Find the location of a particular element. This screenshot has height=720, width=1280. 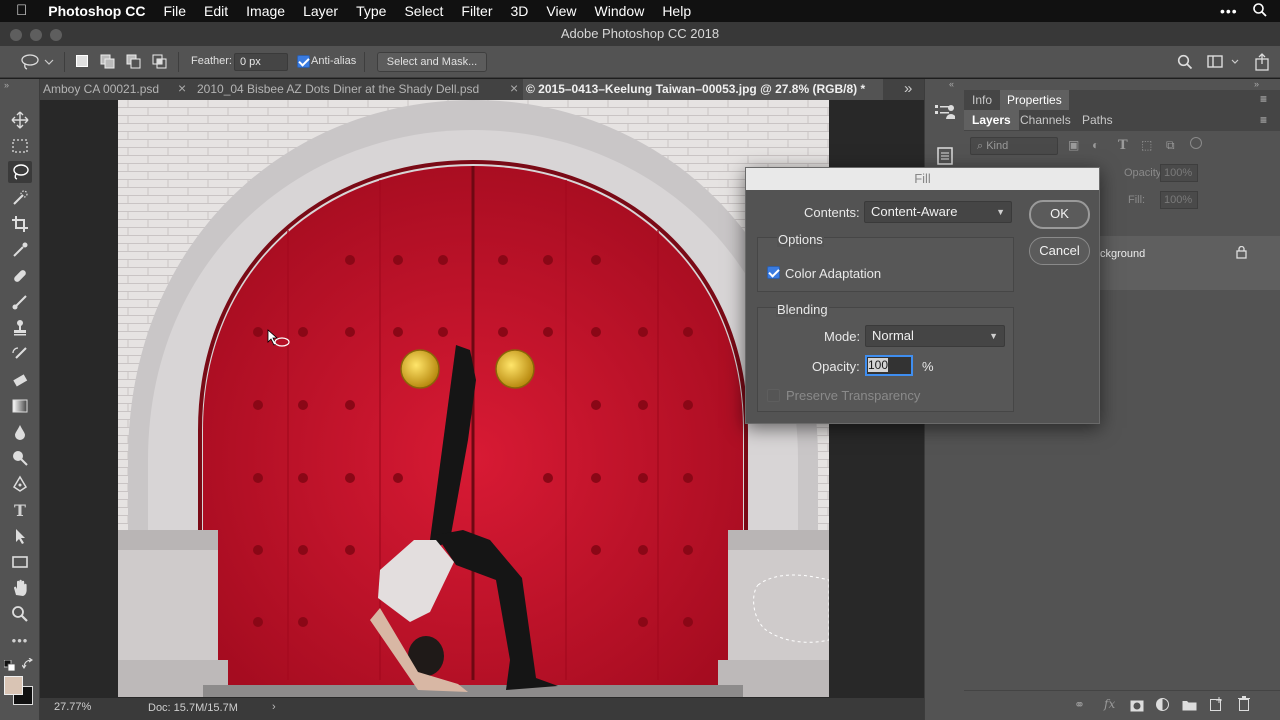

filter-smartobject-icon: ⧉ is located at coordinates (1170, 145).